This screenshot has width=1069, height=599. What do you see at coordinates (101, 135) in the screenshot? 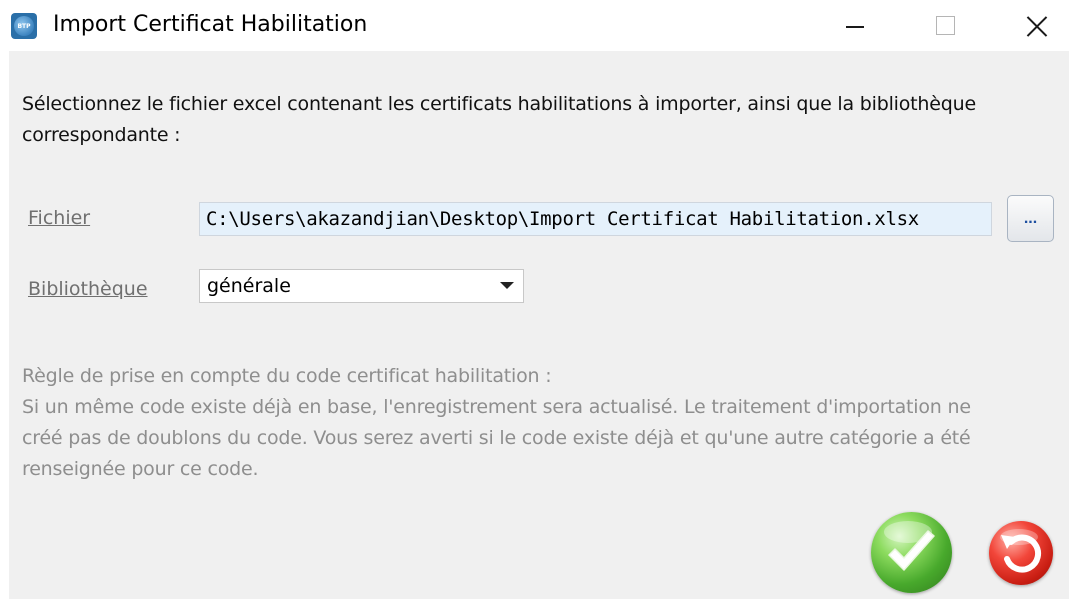
I see `instructions-line: correspondante :` at bounding box center [101, 135].